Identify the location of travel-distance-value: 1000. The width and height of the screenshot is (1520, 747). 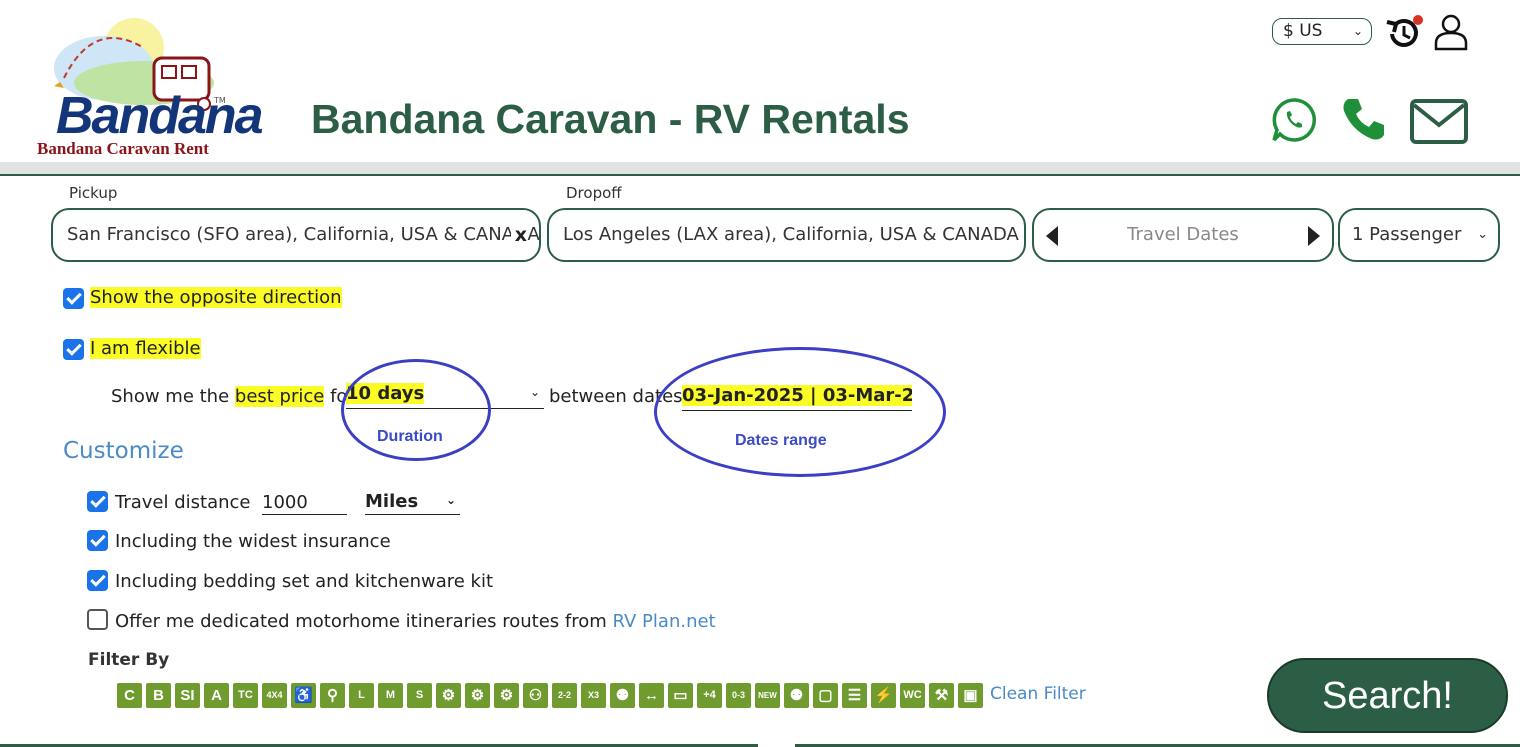
(285, 502).